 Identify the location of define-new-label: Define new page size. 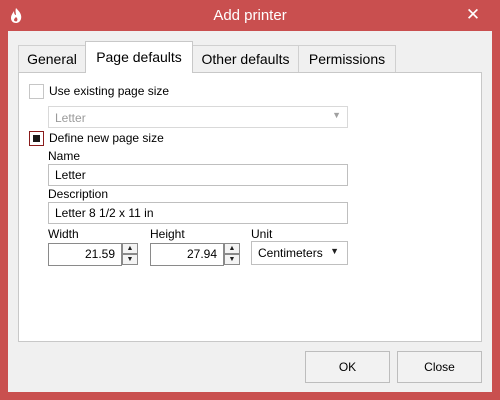
(106, 138).